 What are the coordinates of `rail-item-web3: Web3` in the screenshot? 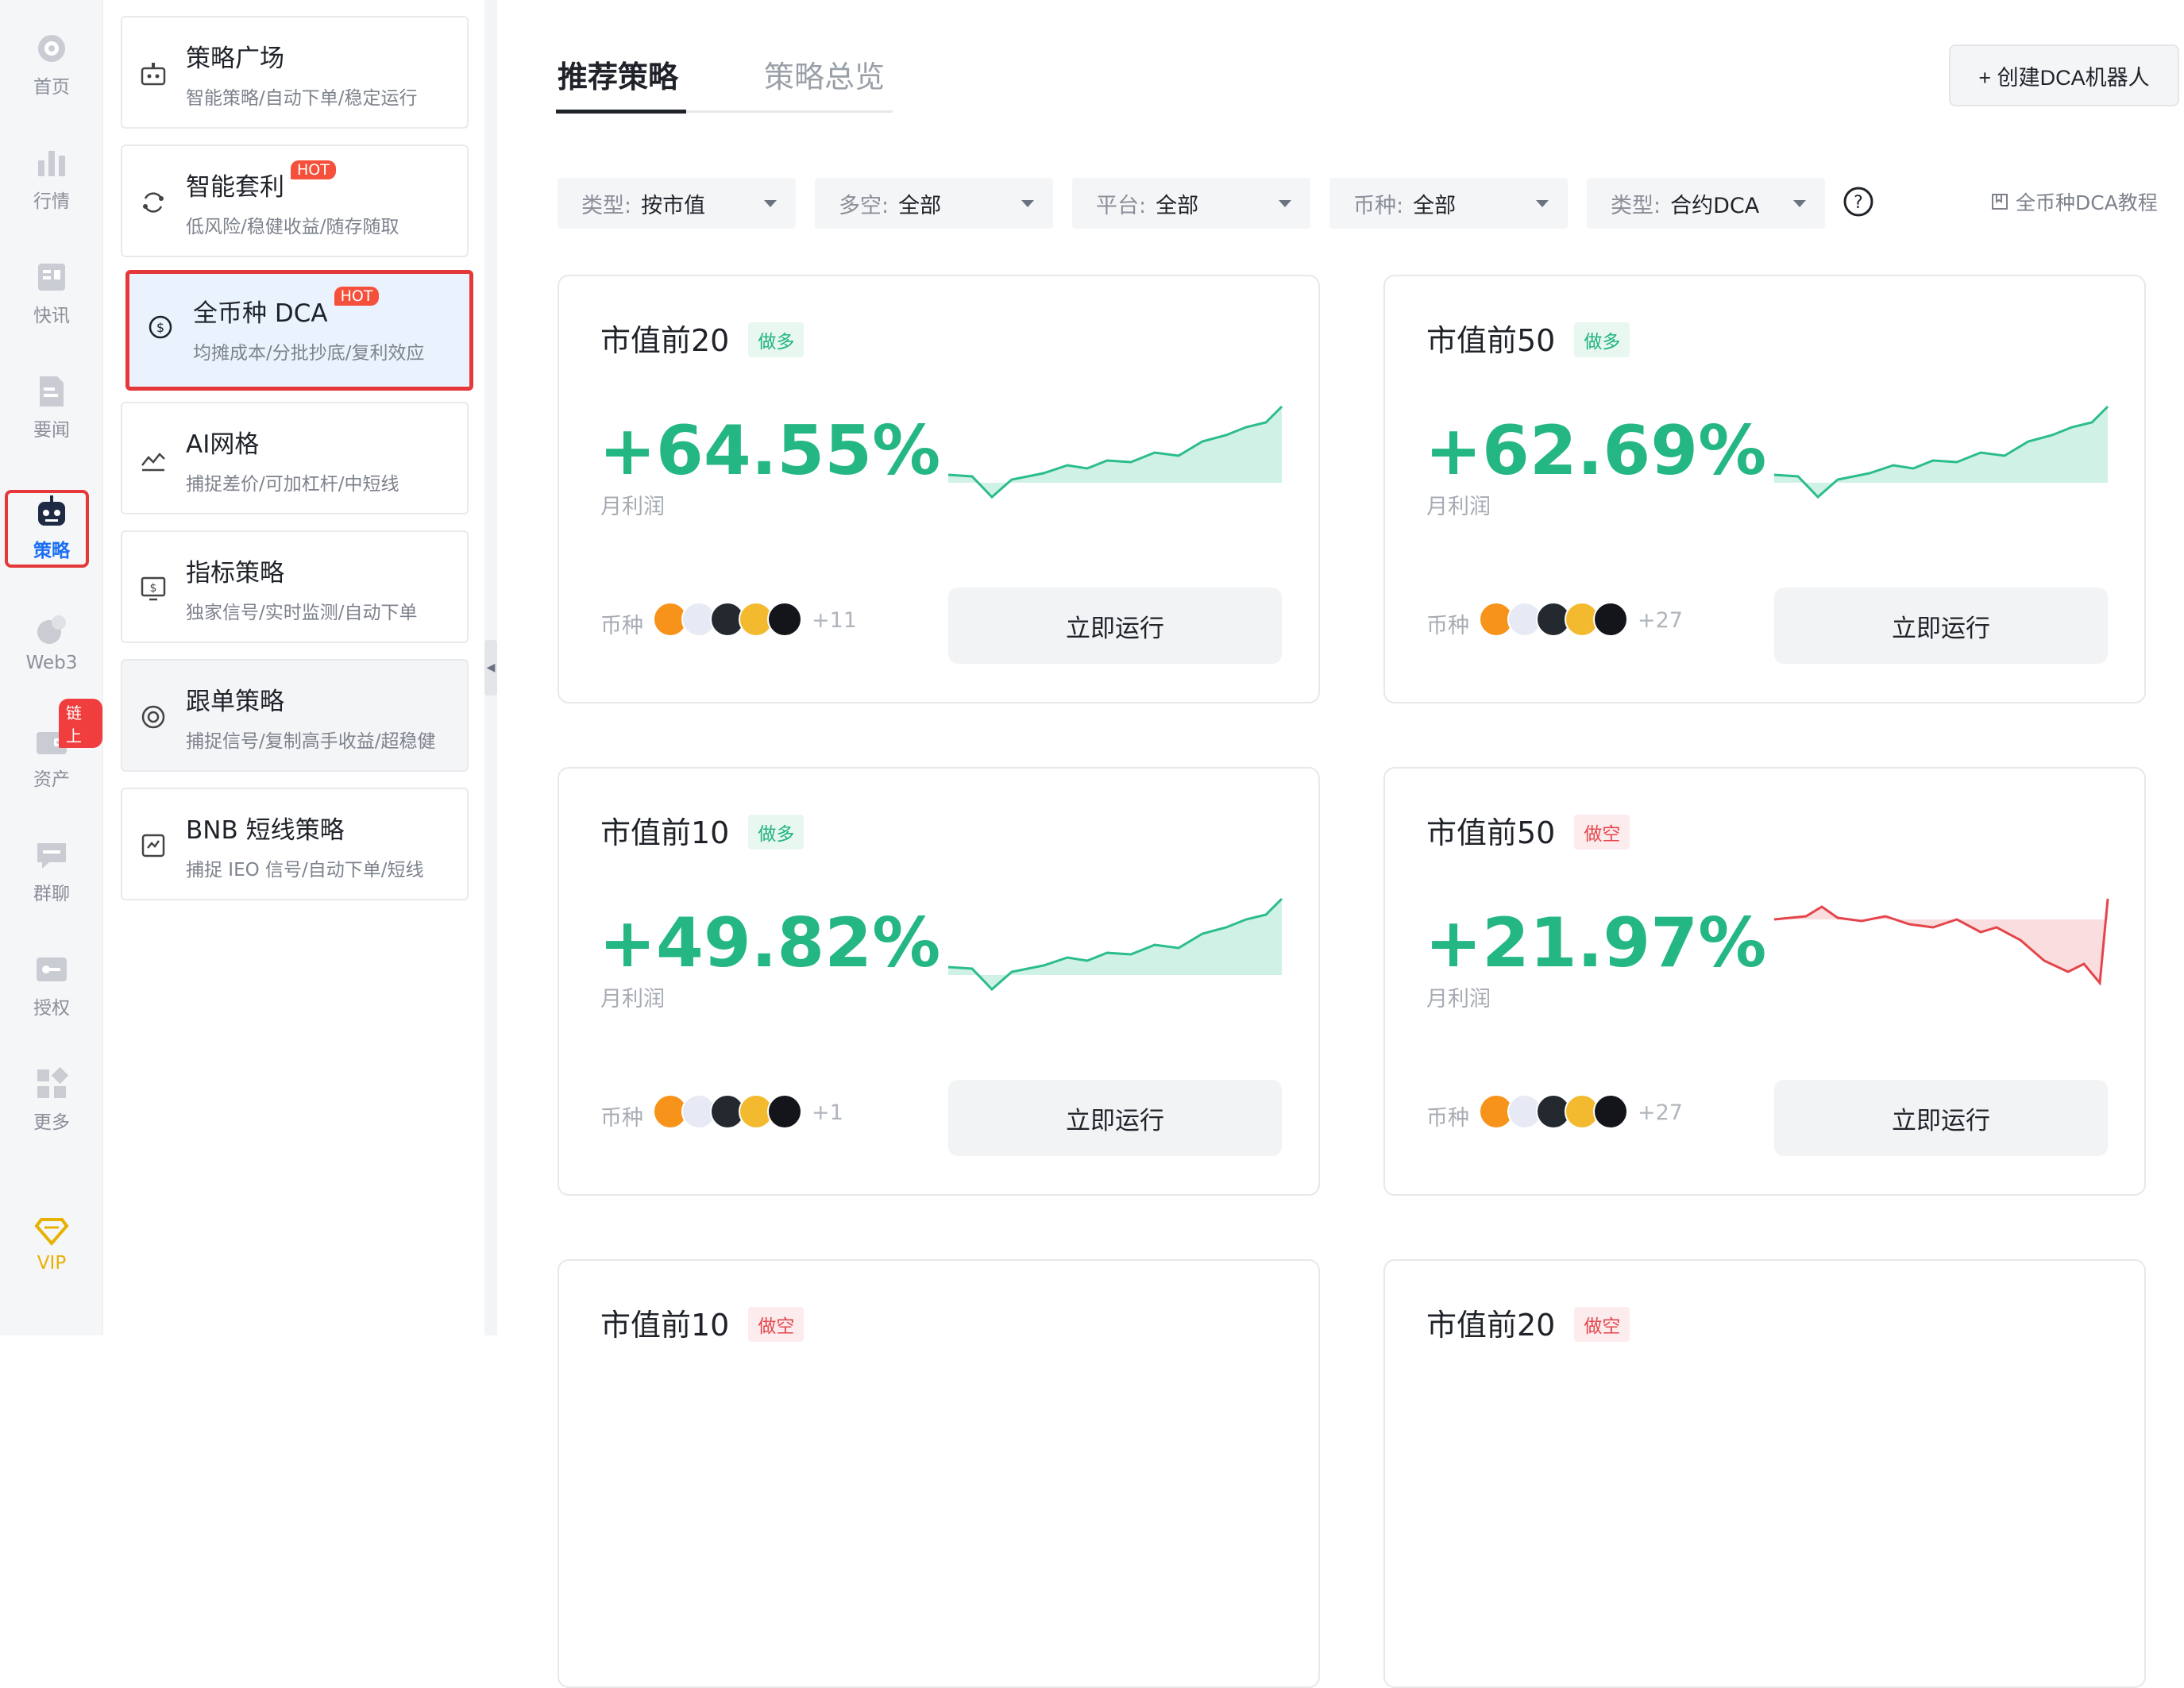 It's located at (51, 642).